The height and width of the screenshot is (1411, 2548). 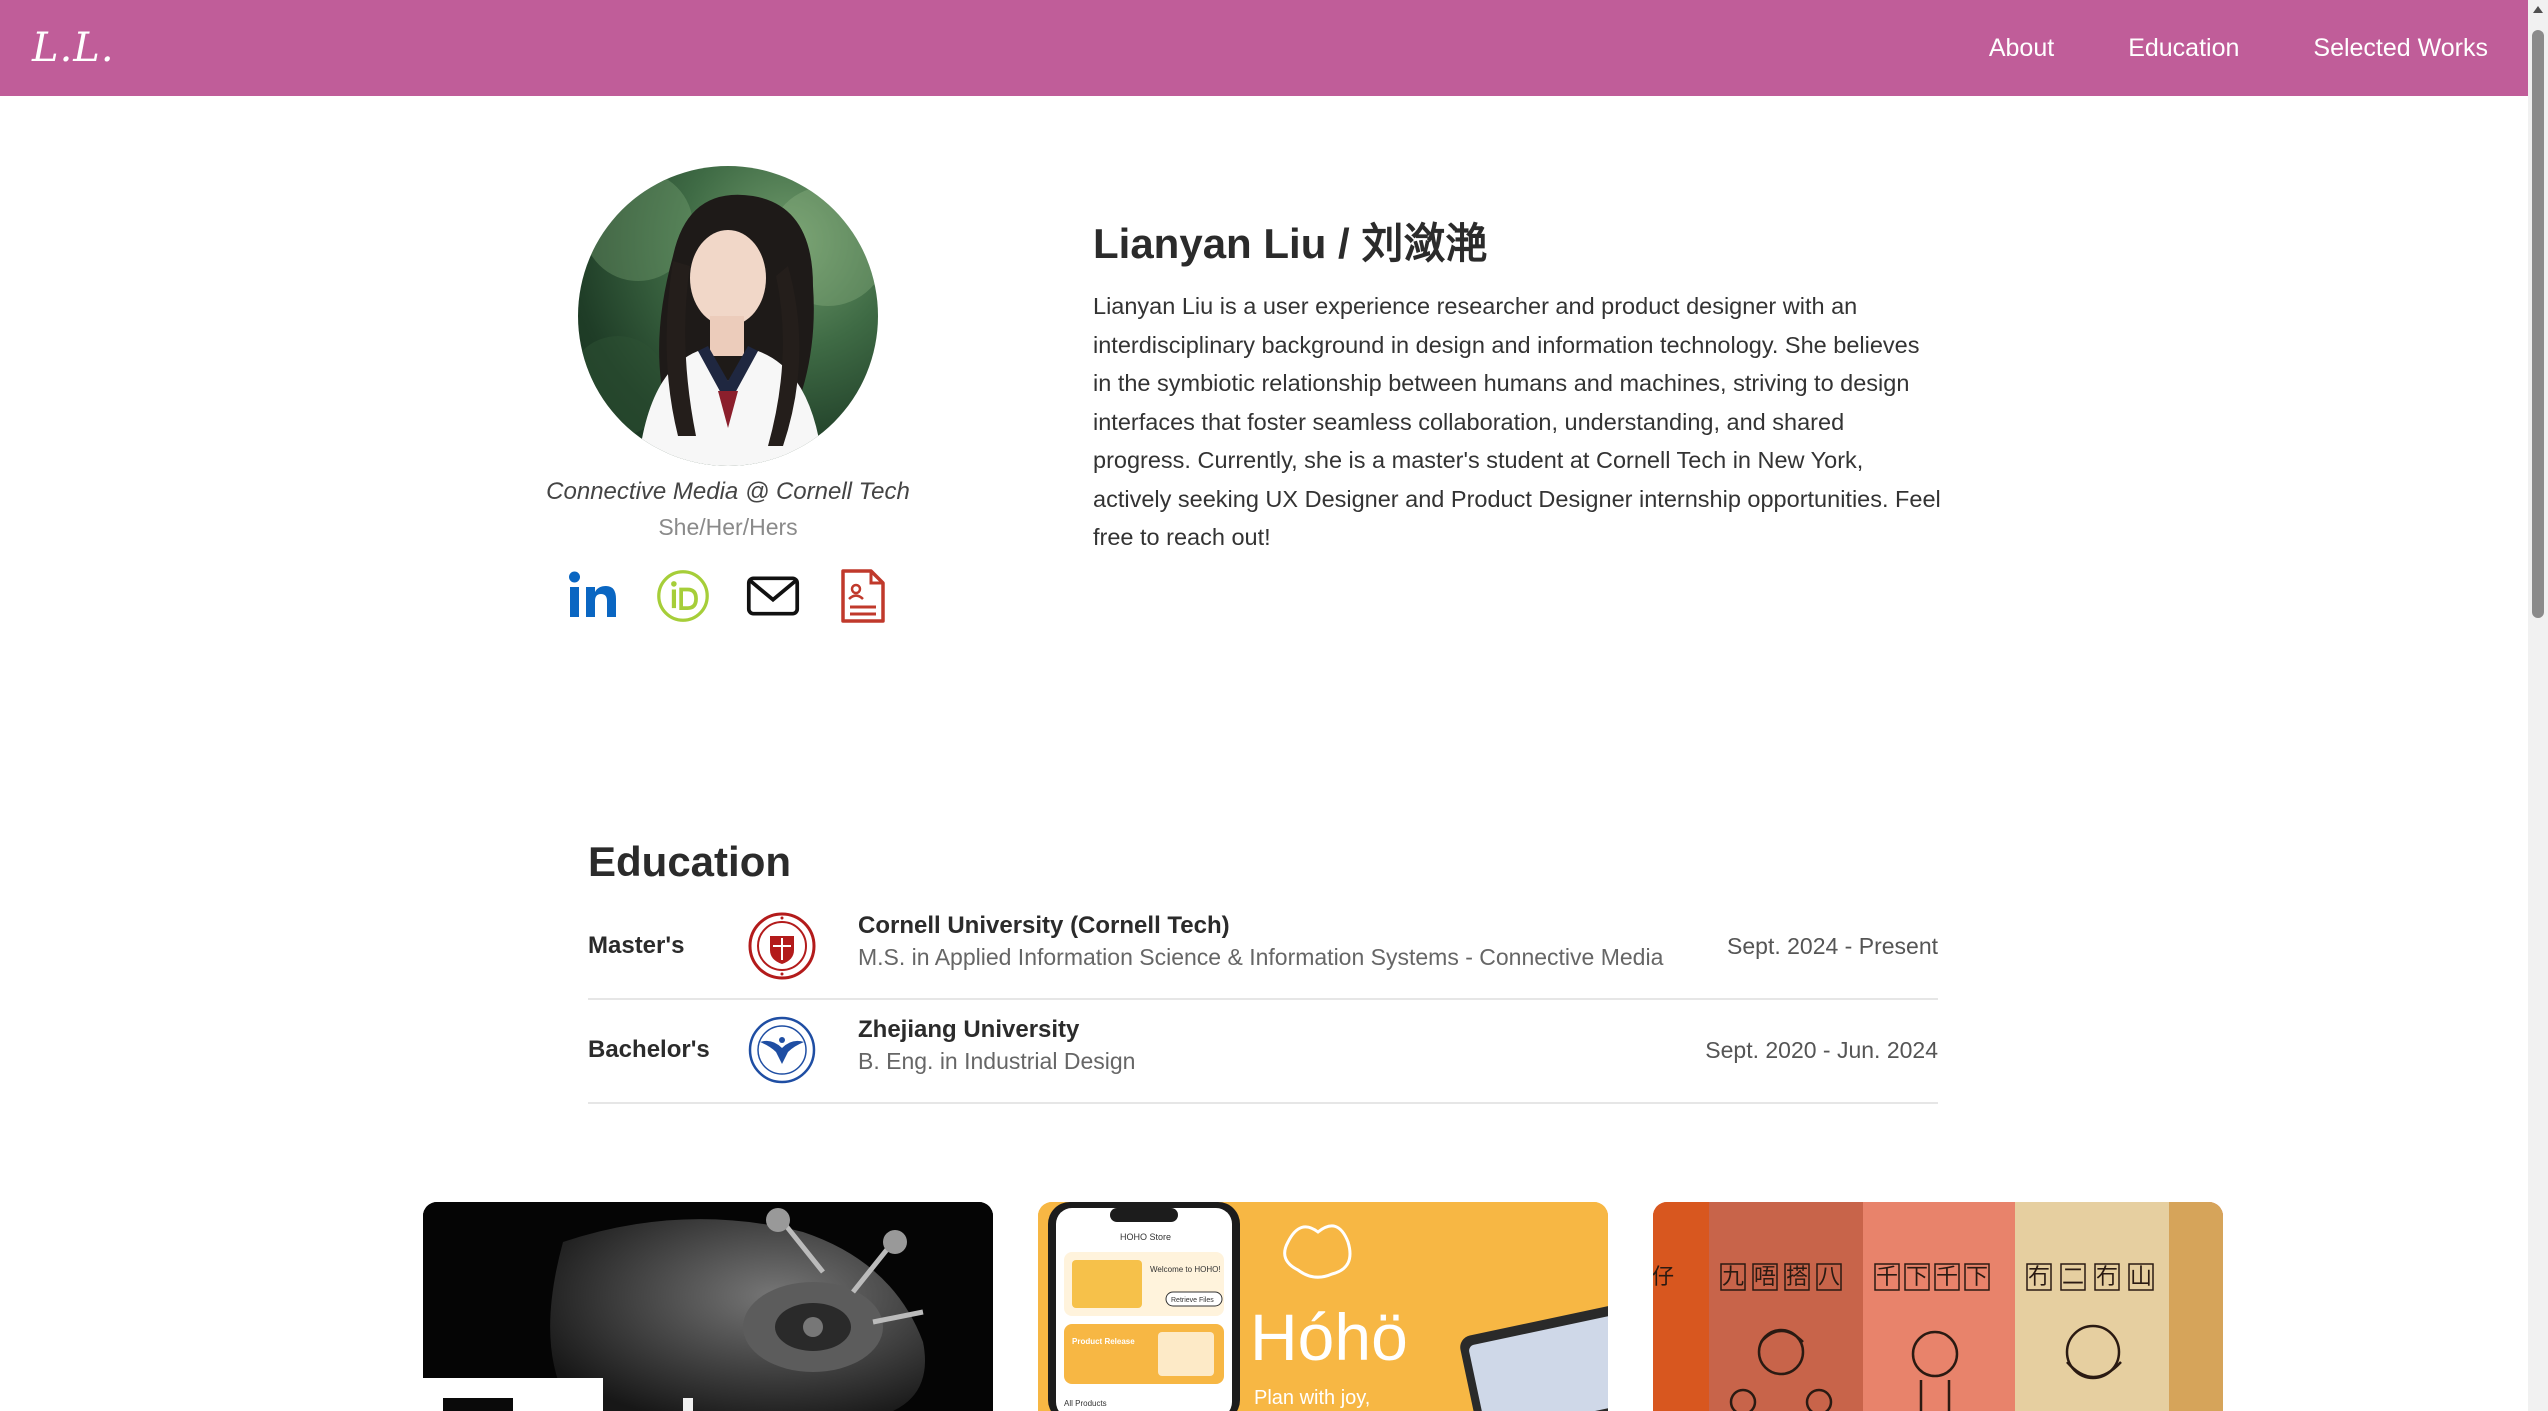 I want to click on work-card-drone, so click(x=708, y=1306).